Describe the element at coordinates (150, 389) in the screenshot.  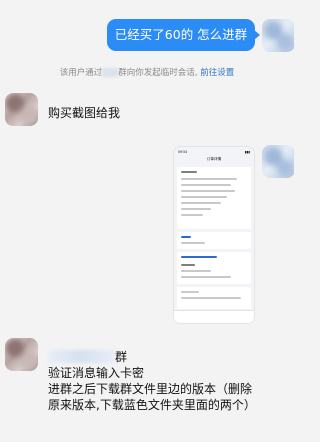
I see `message-line-download: 进群之后下载群文件里边的版本（删除` at that location.